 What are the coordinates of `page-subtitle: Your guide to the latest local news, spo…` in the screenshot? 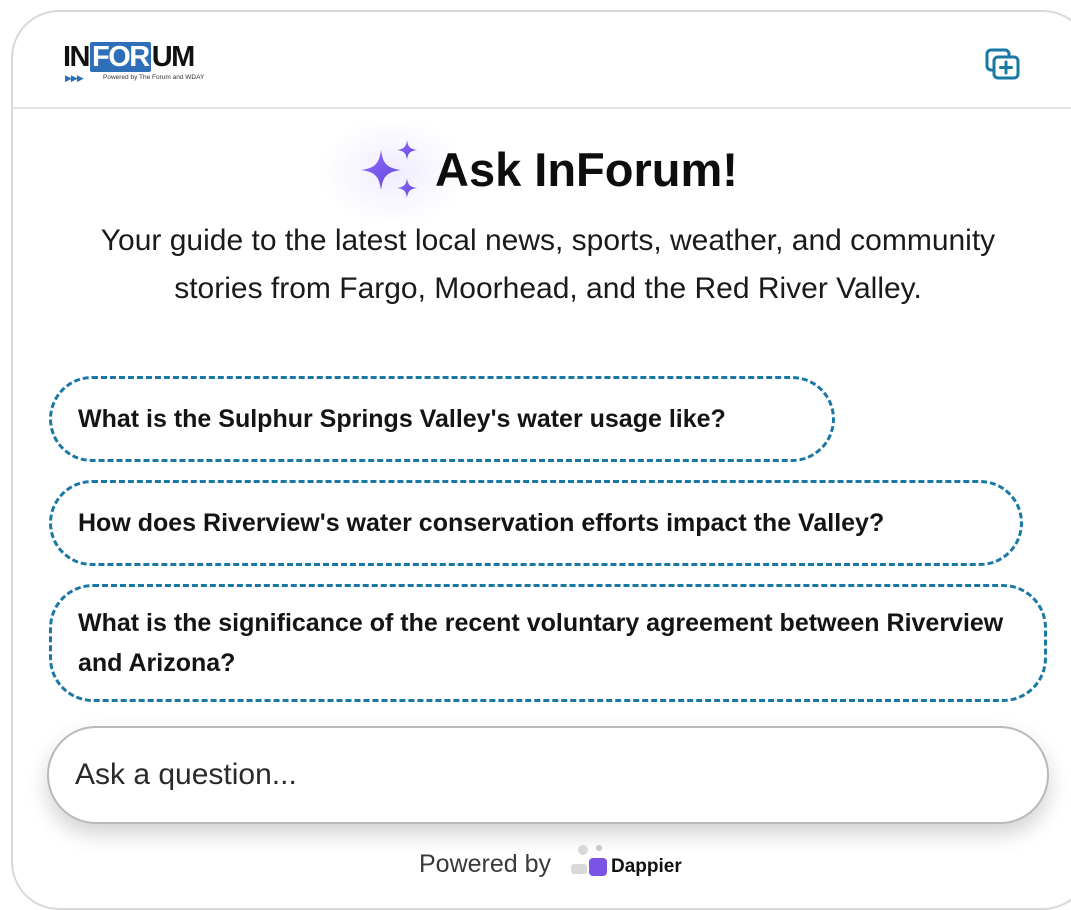 It's located at (548, 264).